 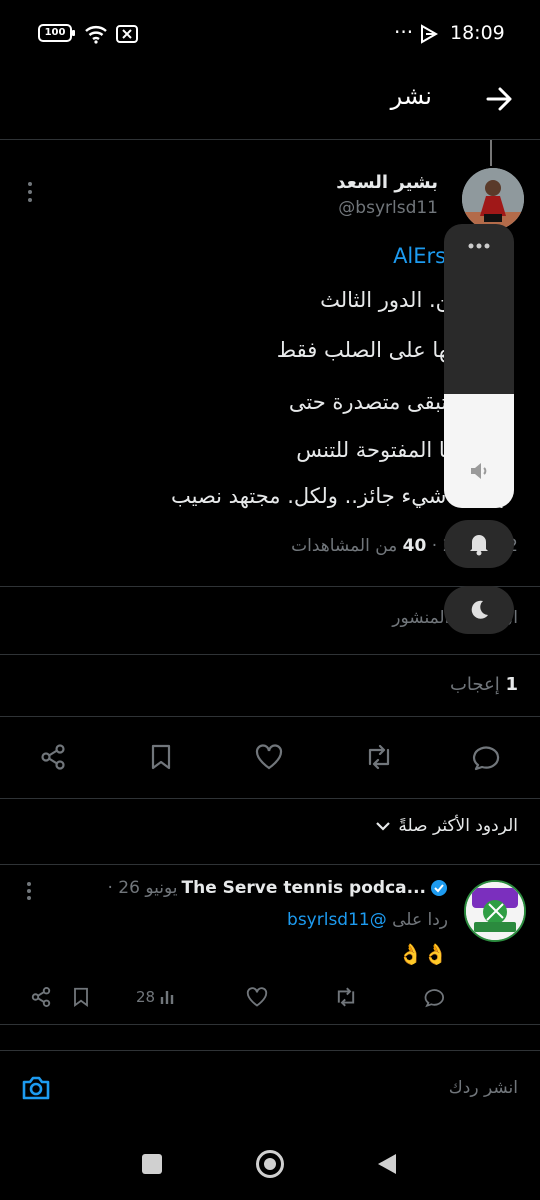 I want to click on replying-to-handle: @bsyrlsd11, so click(x=337, y=920).